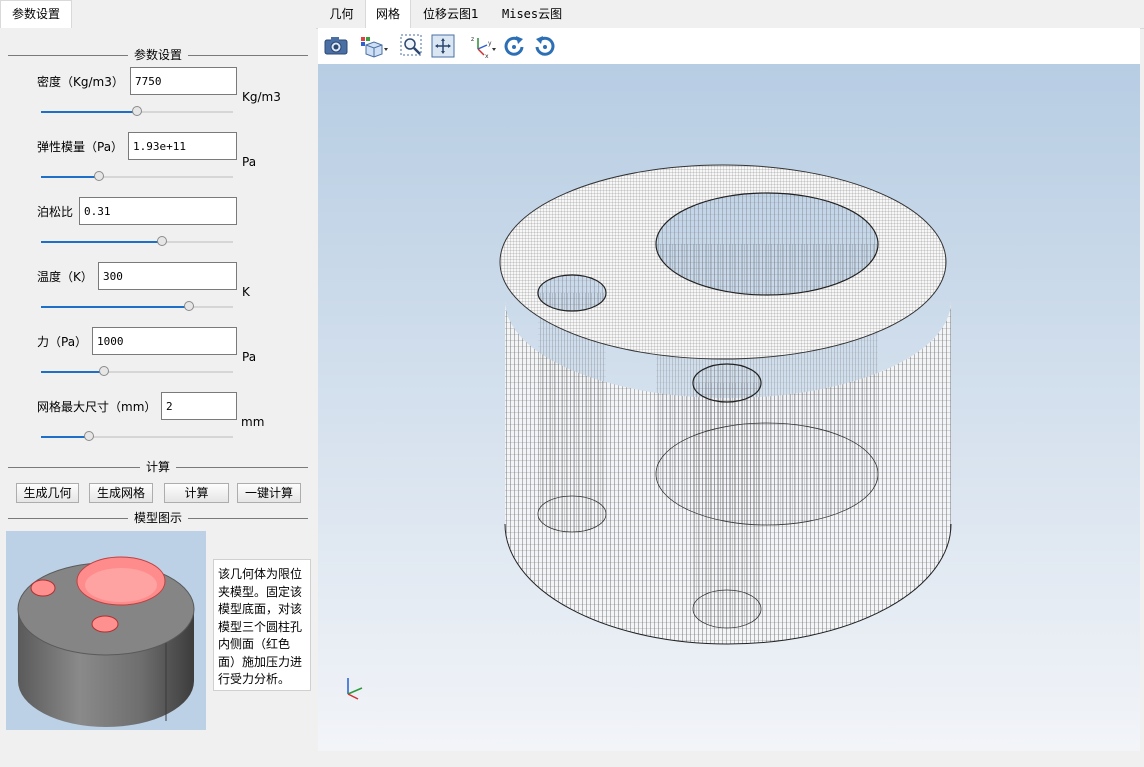  What do you see at coordinates (729, 46) in the screenshot?
I see `viewer-toolbar: z y x` at bounding box center [729, 46].